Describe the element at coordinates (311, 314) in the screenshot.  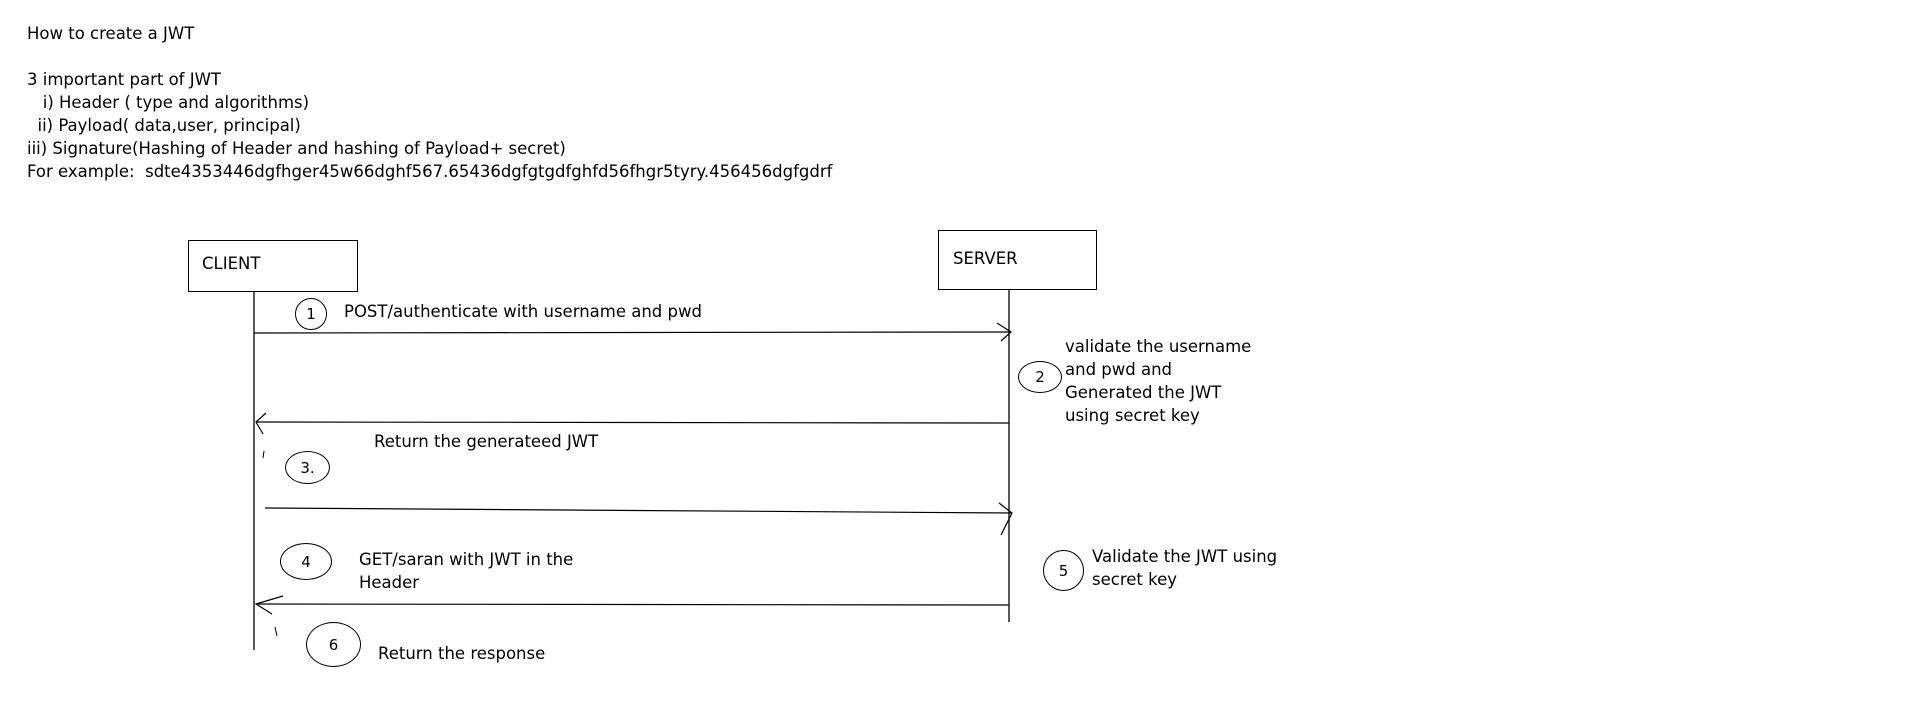
I see `step-1-circle: 1` at that location.